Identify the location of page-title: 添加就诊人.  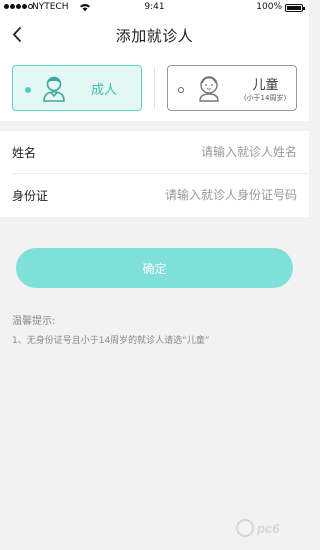
(154, 36).